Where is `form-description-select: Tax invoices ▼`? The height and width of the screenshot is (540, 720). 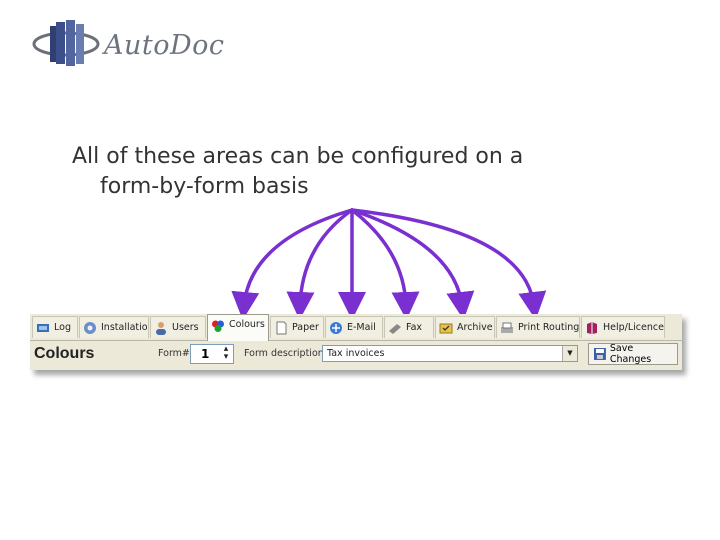
form-description-select: Tax invoices ▼ is located at coordinates (450, 353).